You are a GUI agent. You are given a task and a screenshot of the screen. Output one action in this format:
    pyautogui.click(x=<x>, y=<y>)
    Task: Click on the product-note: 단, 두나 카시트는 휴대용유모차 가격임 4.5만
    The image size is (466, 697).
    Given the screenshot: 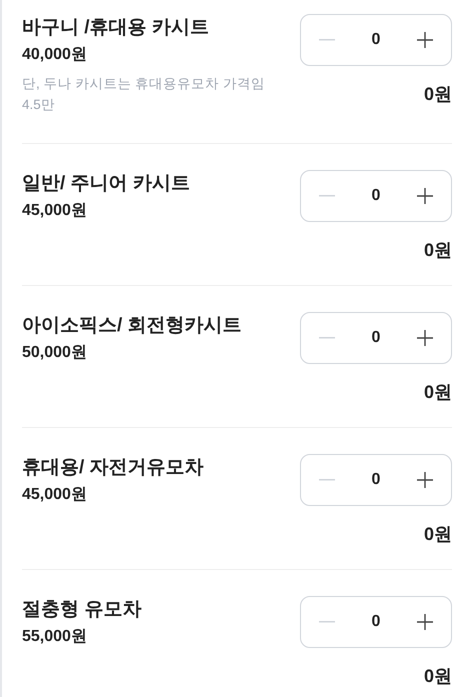 What is the action you would take?
    pyautogui.click(x=144, y=94)
    